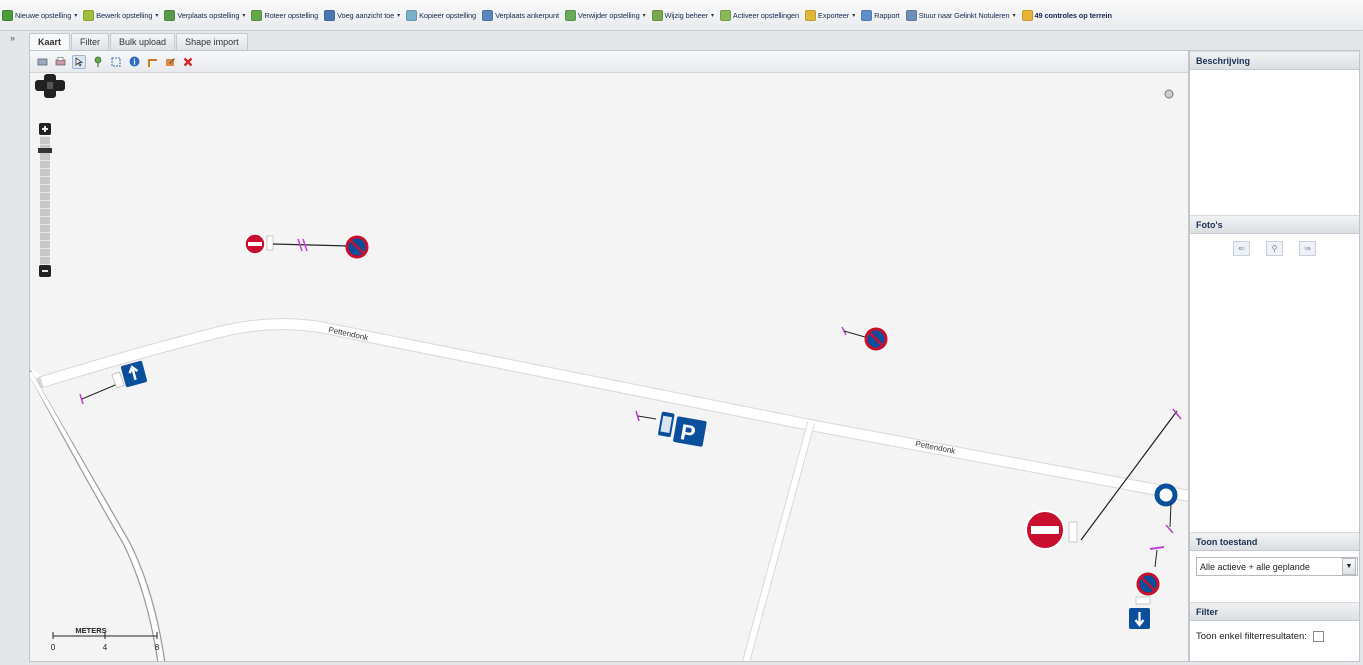 Image resolution: width=1363 pixels, height=665 pixels. I want to click on chevron-down-icon: ▼, so click(1349, 566).